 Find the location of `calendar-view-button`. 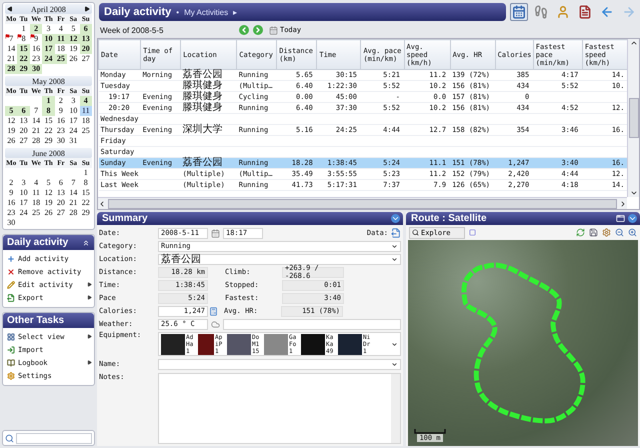

calendar-view-button is located at coordinates (519, 12).